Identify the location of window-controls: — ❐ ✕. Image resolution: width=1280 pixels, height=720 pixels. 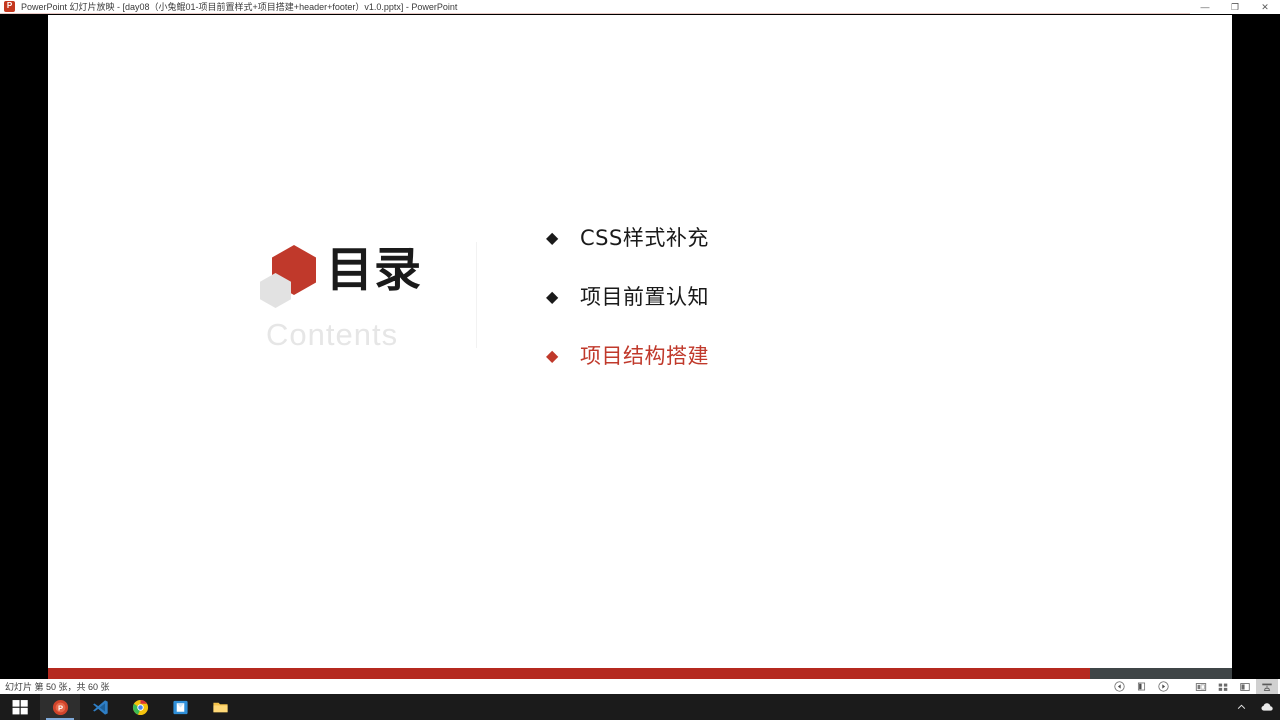
(1235, 7).